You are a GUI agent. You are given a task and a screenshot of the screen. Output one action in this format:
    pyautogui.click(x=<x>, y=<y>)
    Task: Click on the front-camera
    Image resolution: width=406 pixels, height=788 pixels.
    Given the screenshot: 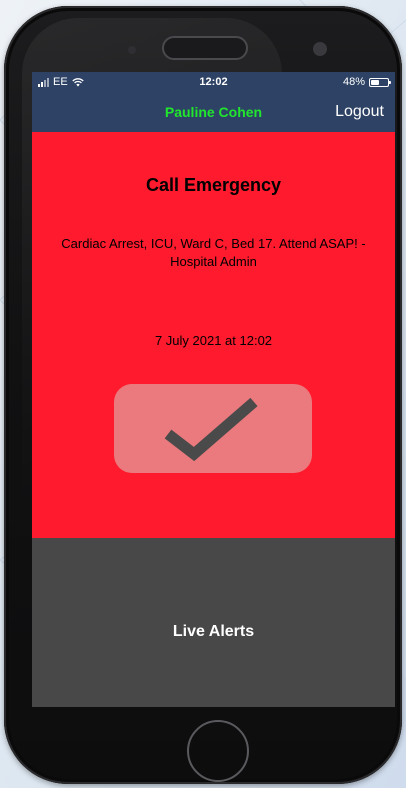 What is the action you would take?
    pyautogui.click(x=132, y=50)
    